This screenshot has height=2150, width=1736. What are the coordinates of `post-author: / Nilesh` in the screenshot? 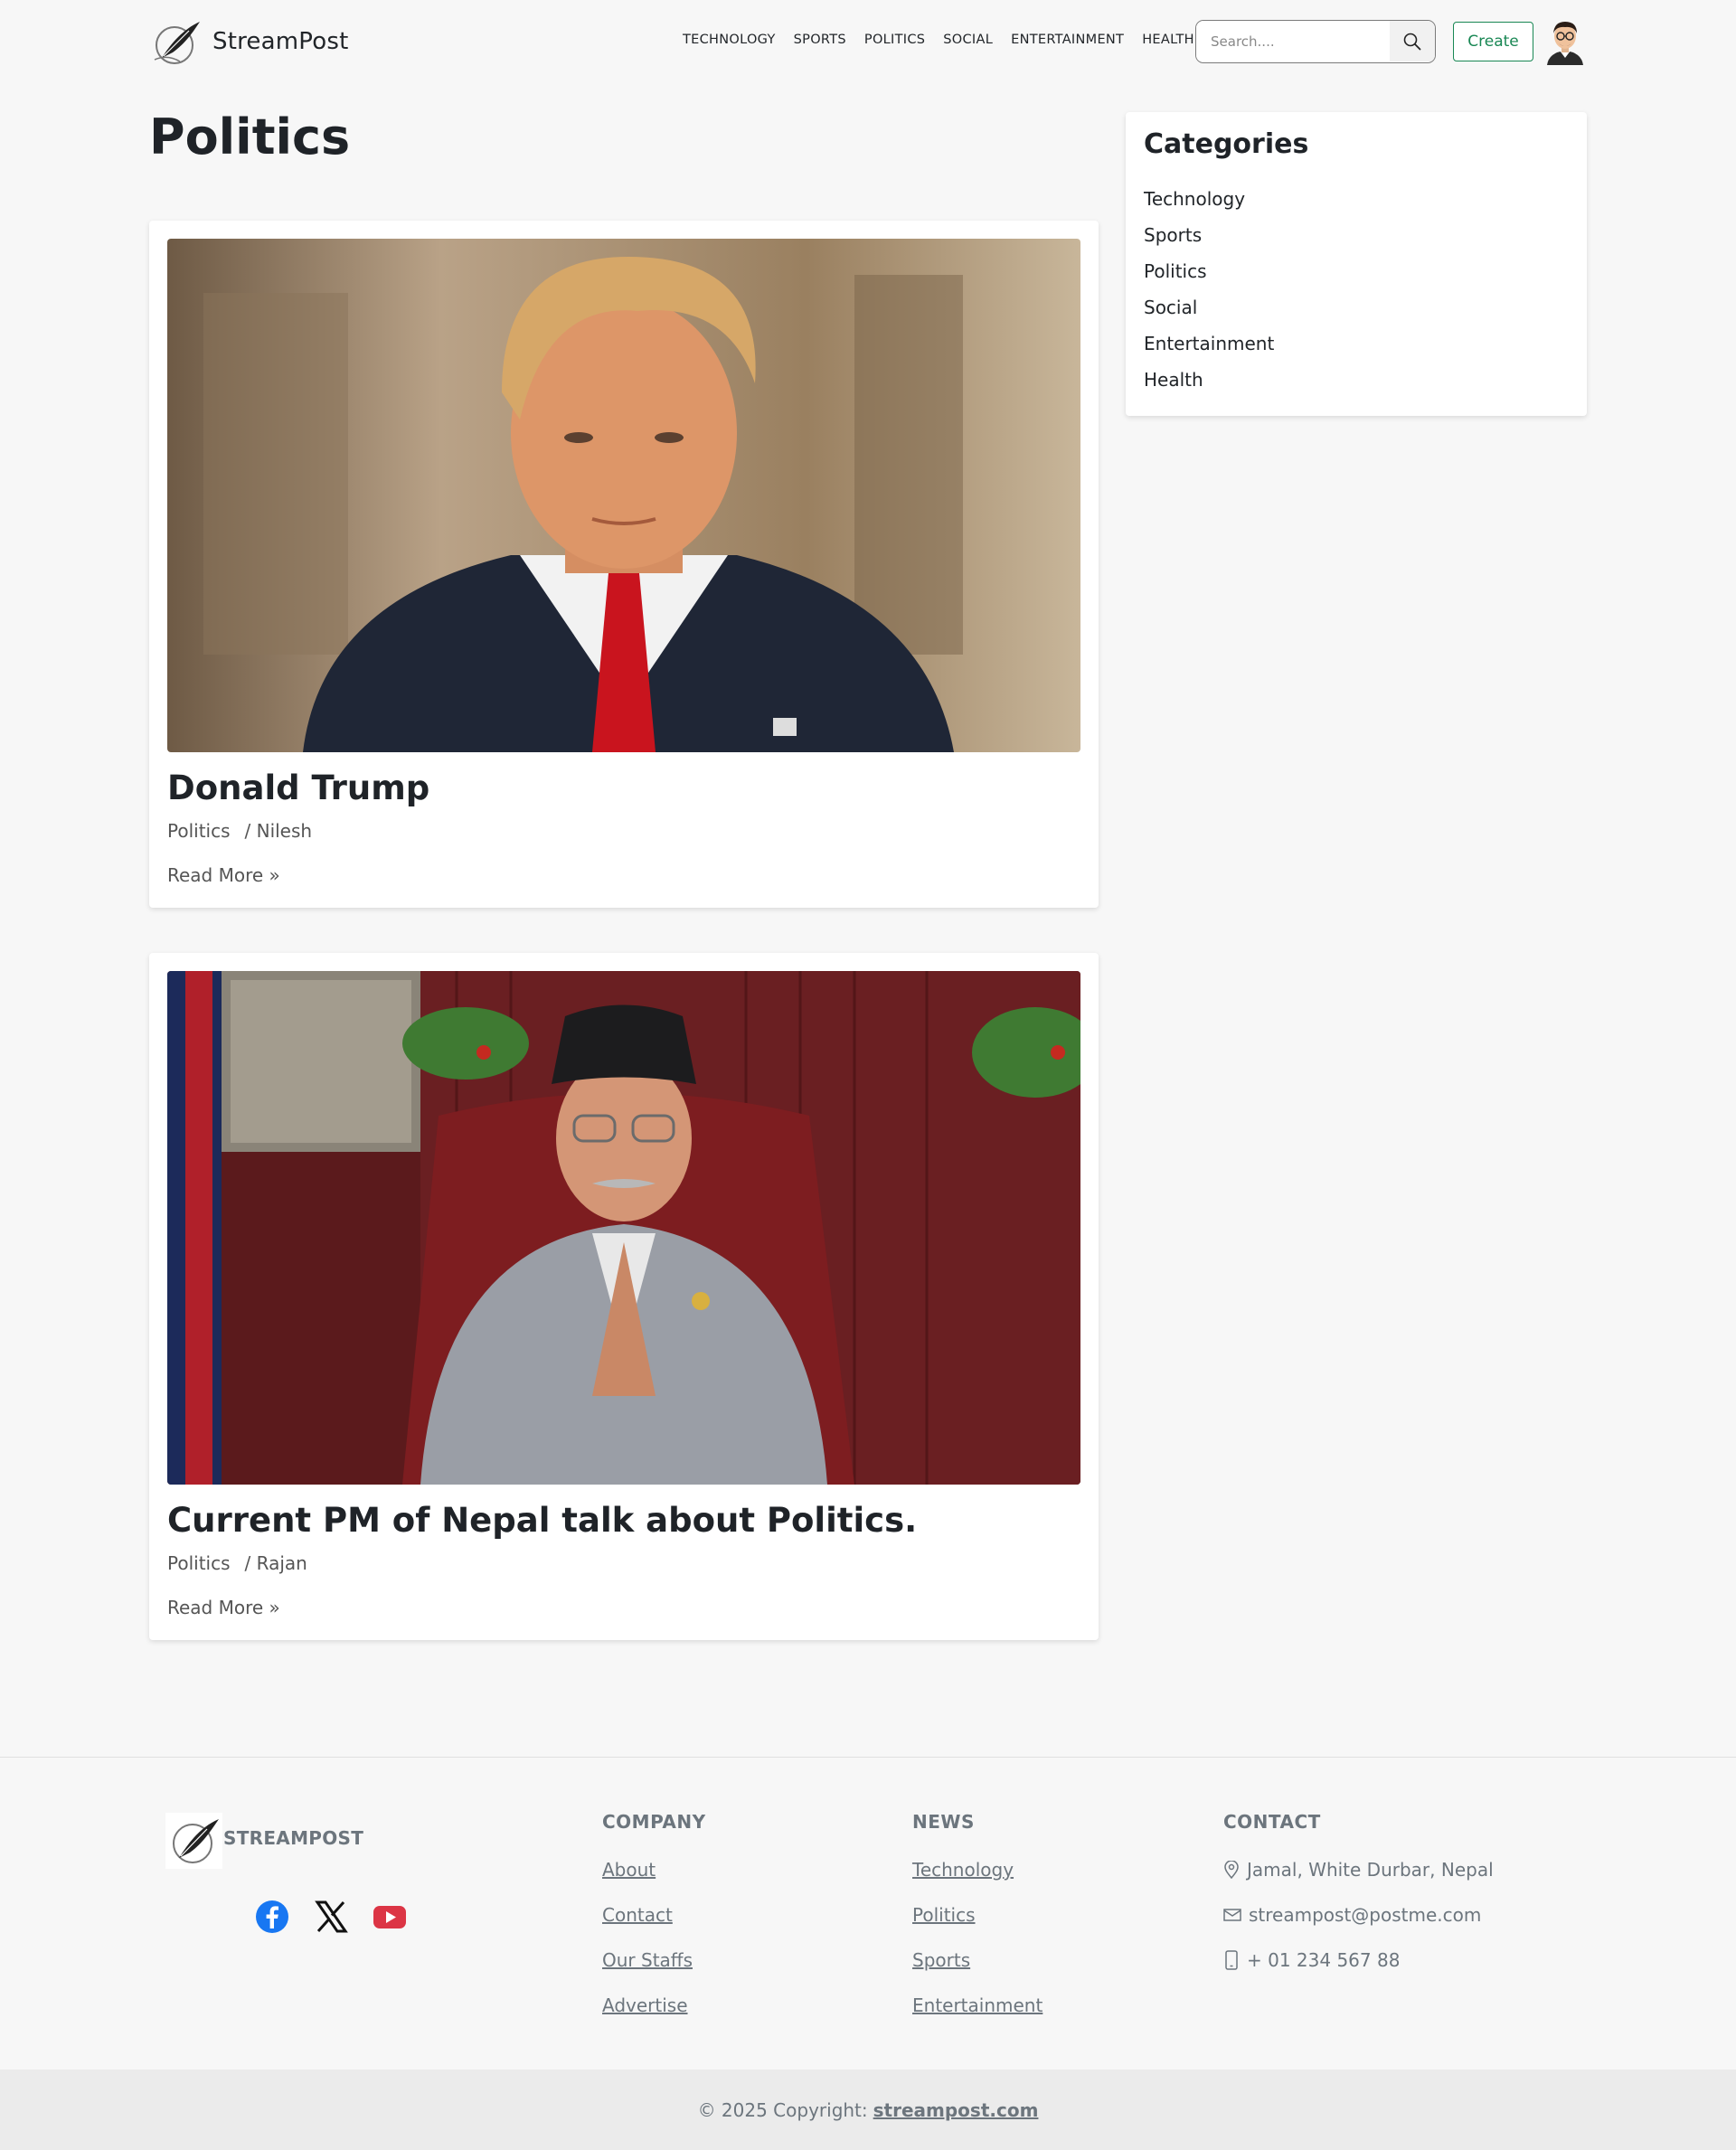 It's located at (278, 831).